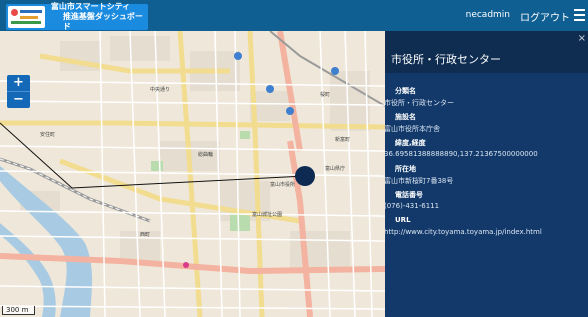 The width and height of the screenshot is (588, 317). What do you see at coordinates (343, 140) in the screenshot?
I see `map-label: 新富町` at bounding box center [343, 140].